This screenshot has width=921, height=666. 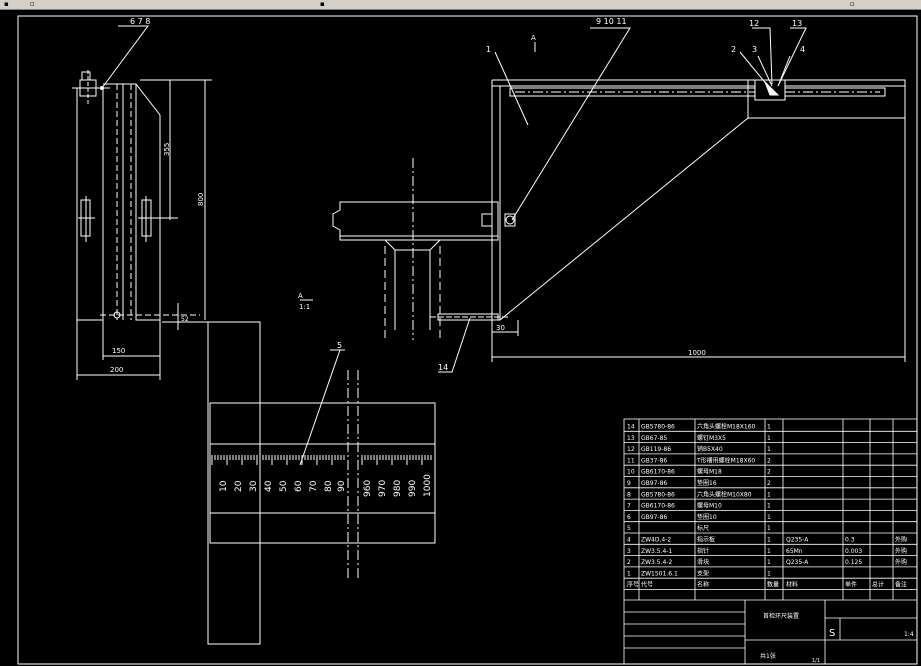 I want to click on dim-52: 52, so click(x=185, y=319).